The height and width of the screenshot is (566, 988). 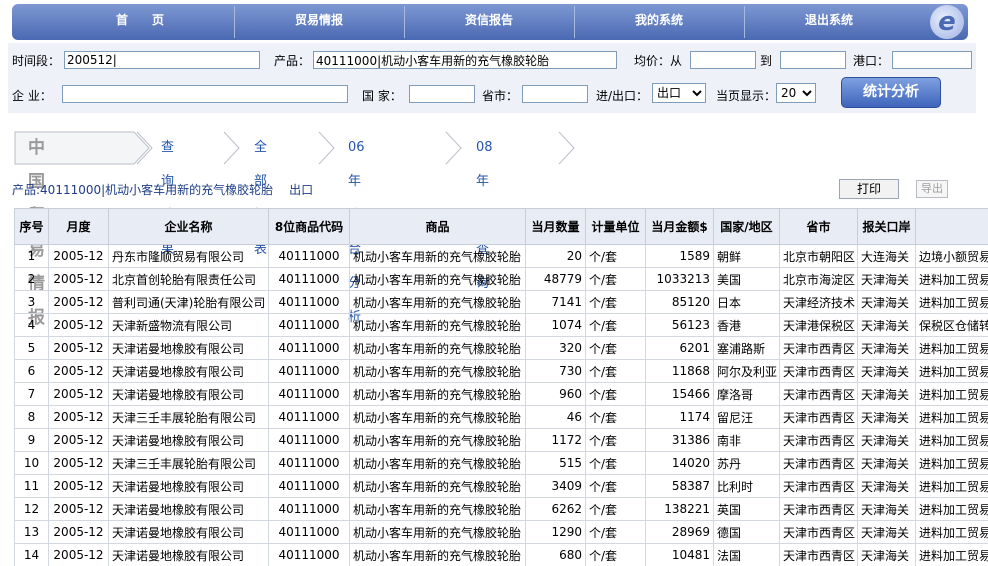 What do you see at coordinates (31, 532) in the screenshot?
I see `table-cell: 13` at bounding box center [31, 532].